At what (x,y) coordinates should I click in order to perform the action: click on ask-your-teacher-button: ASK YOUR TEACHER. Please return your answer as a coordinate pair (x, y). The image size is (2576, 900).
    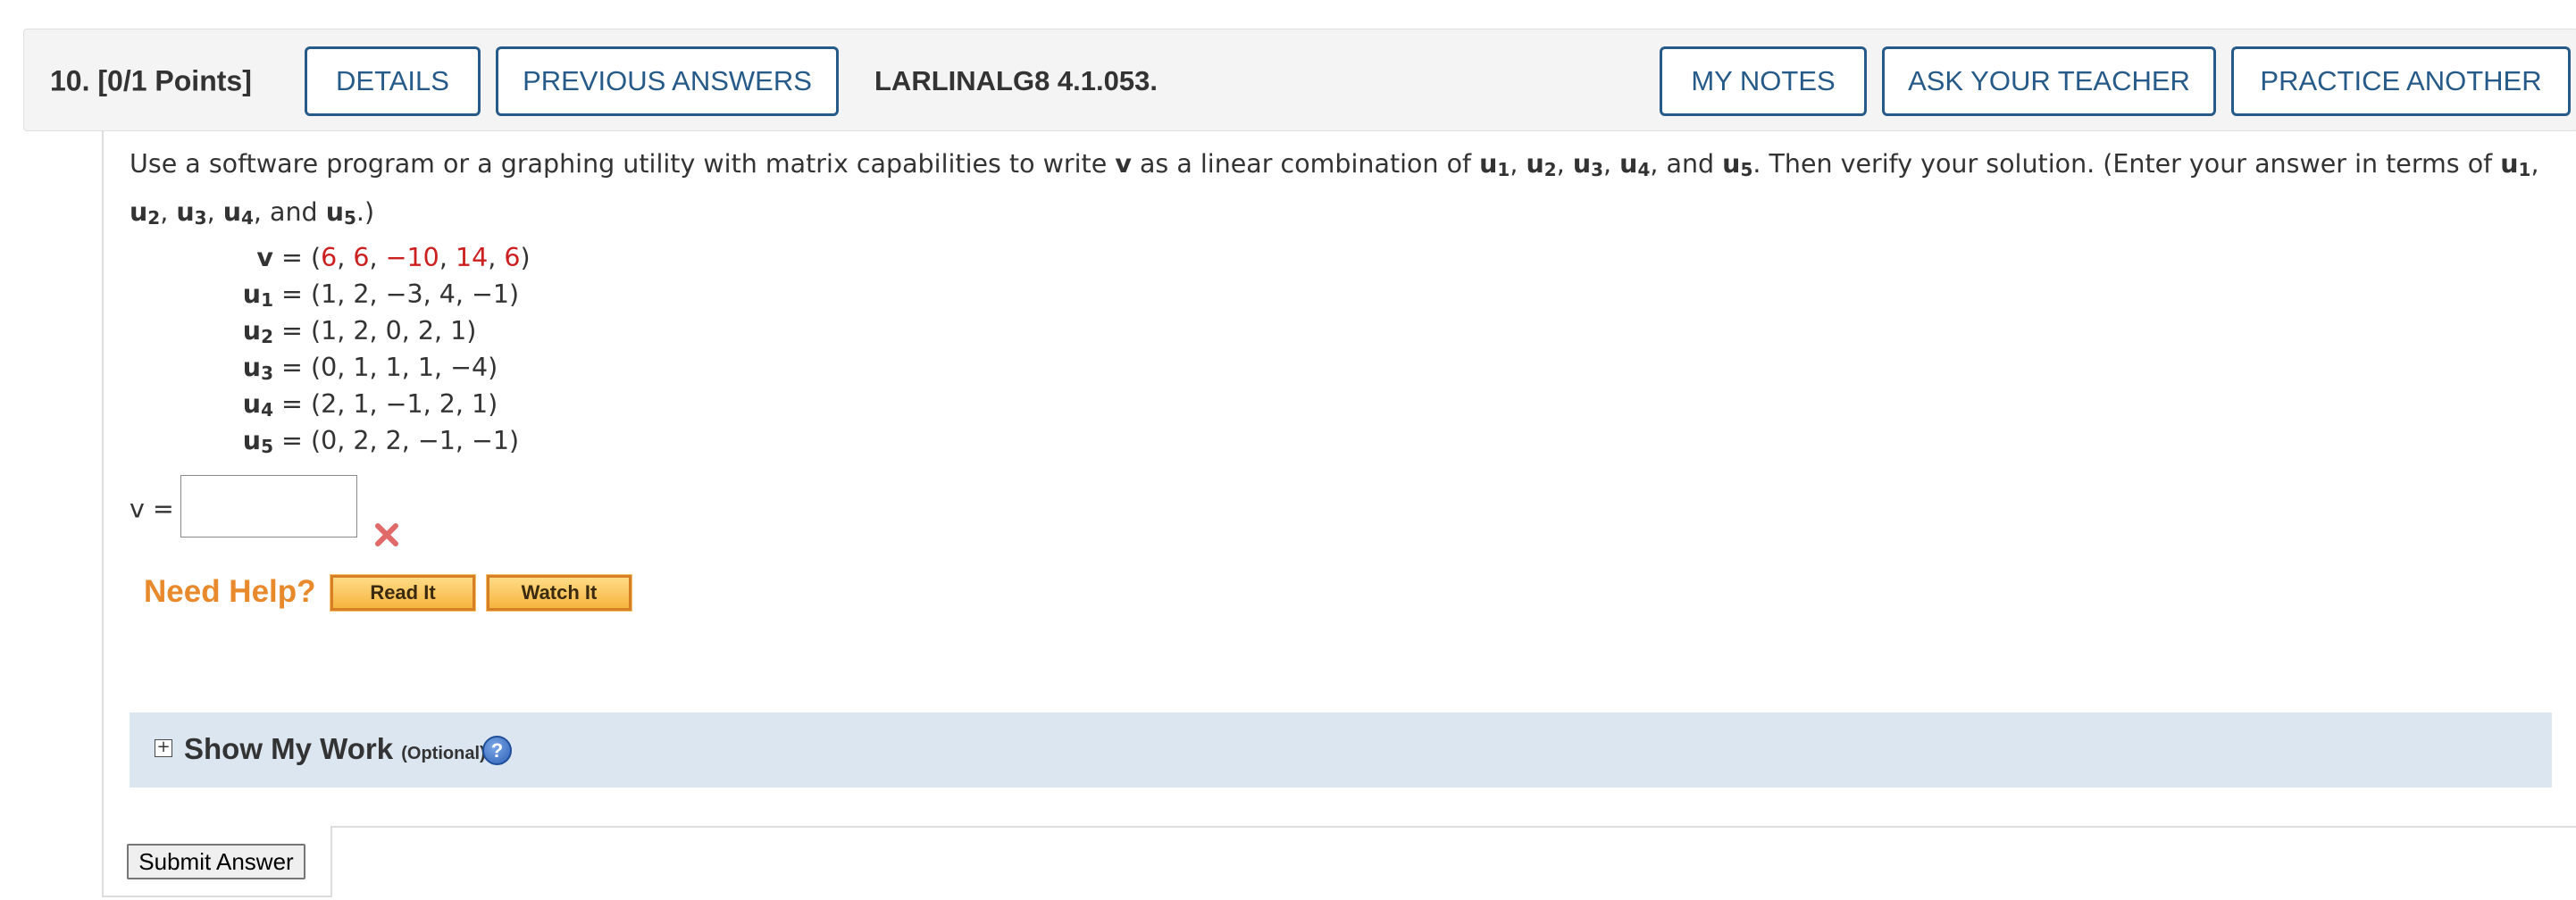
    Looking at the image, I should click on (2049, 81).